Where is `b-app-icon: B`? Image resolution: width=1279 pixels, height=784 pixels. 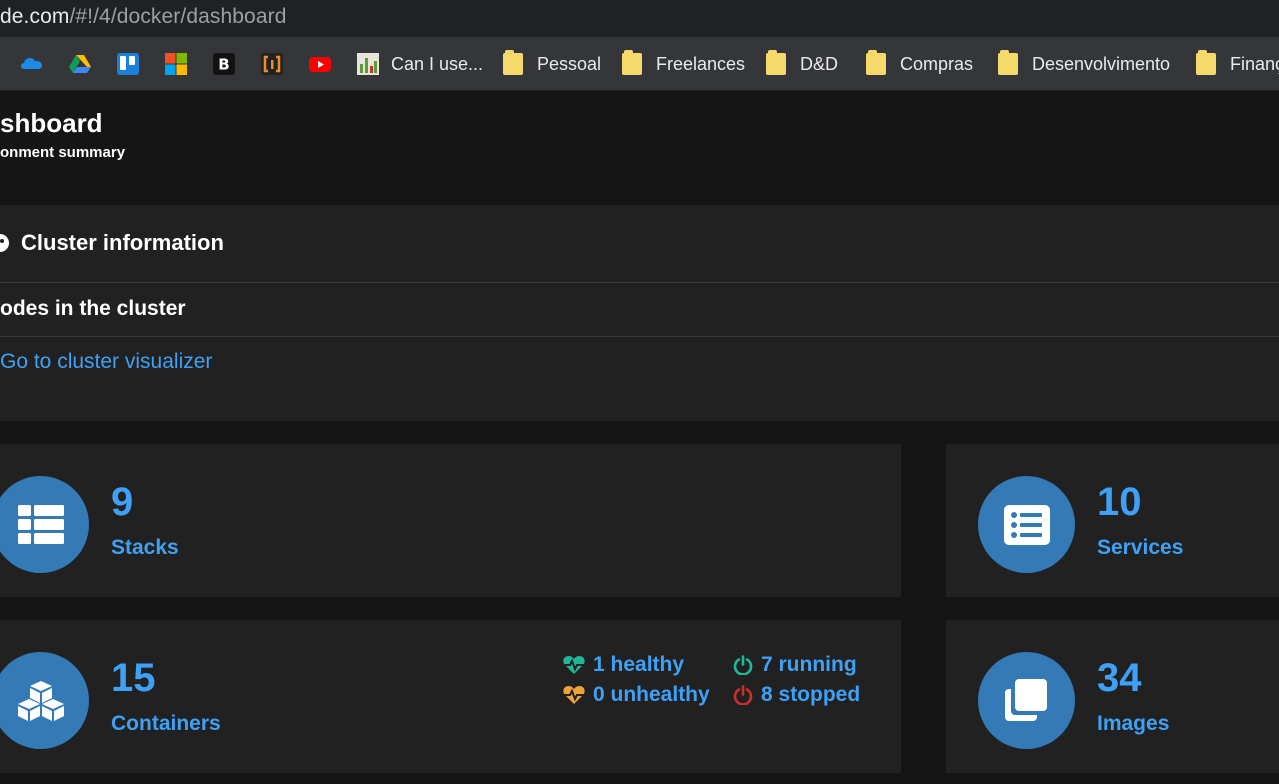
b-app-icon: B is located at coordinates (224, 64).